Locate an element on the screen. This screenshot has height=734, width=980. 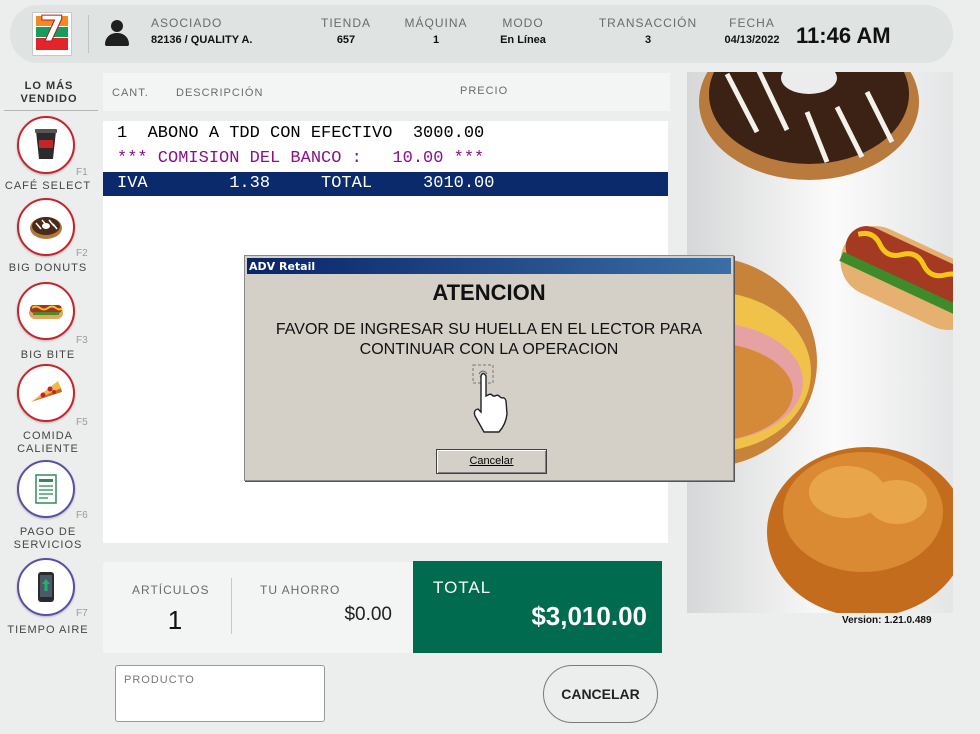
store-label: TIENDA is located at coordinates (345, 23).